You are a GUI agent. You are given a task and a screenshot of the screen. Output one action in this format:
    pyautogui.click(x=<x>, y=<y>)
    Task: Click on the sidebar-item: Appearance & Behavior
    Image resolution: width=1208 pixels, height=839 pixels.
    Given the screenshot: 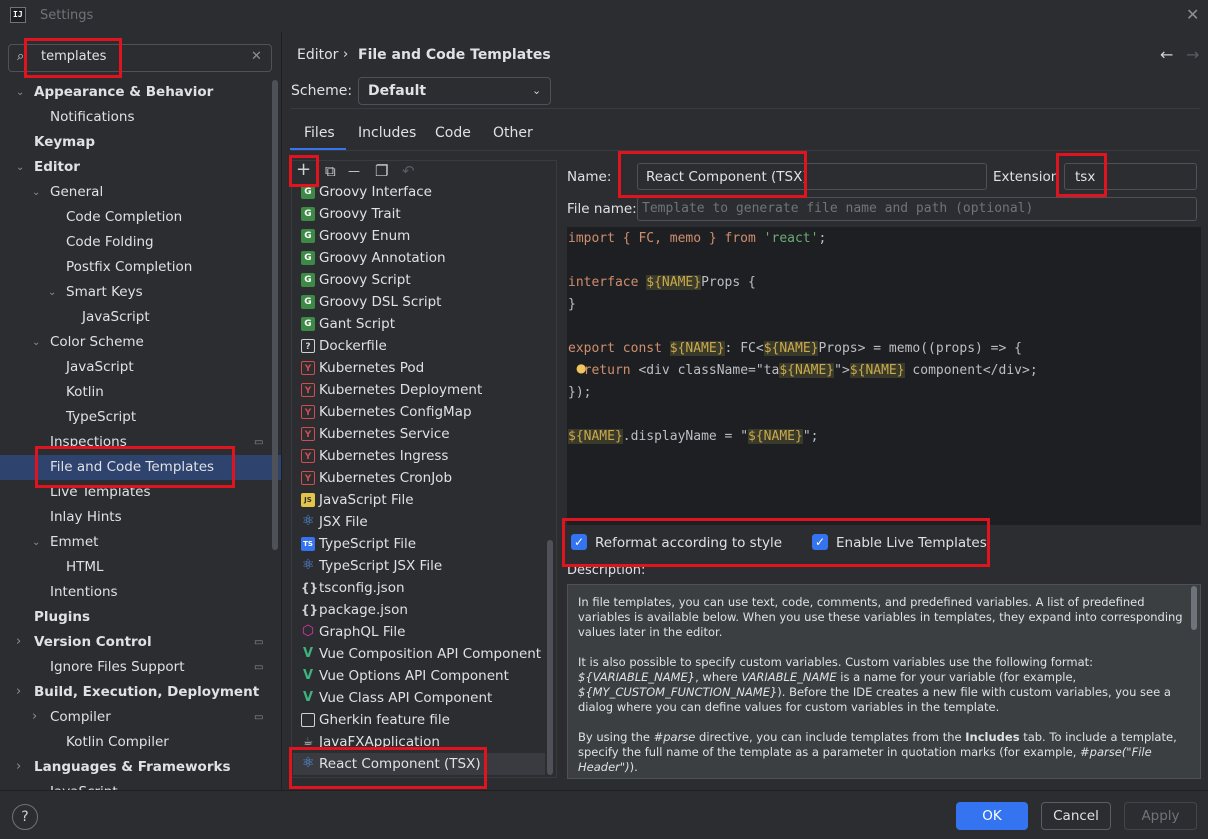 What is the action you would take?
    pyautogui.click(x=123, y=92)
    